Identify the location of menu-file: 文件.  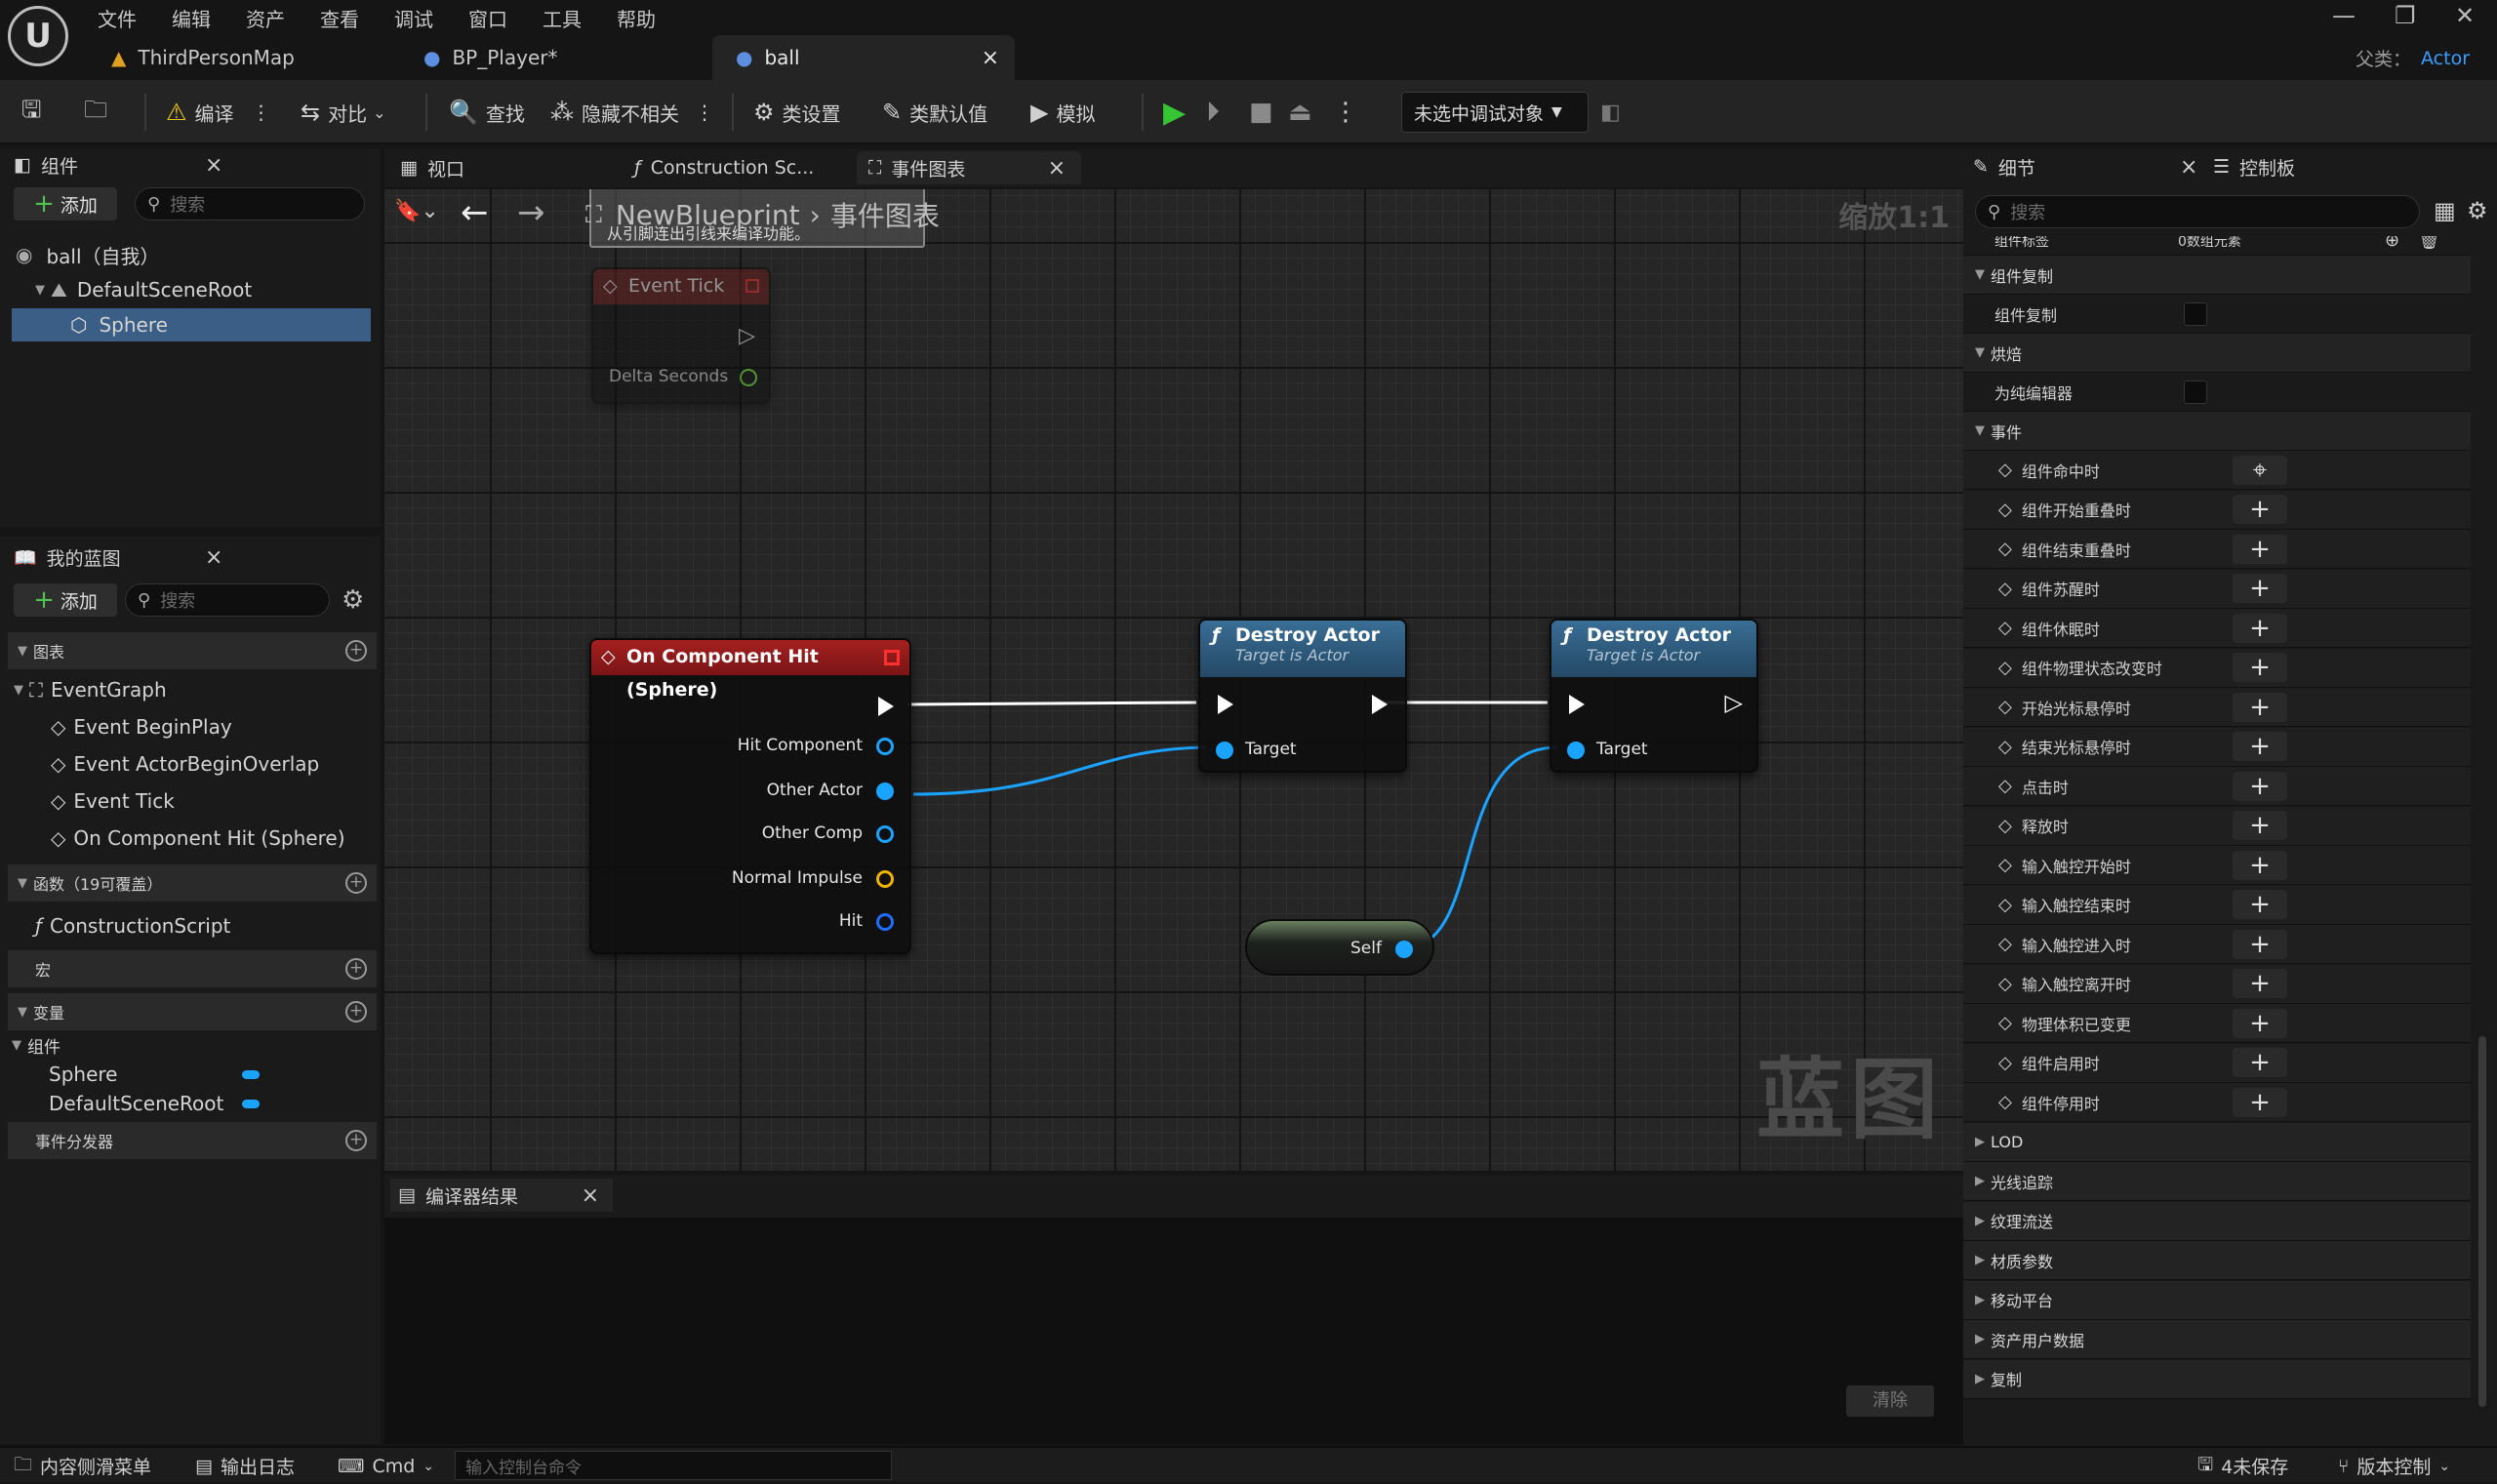
(117, 18).